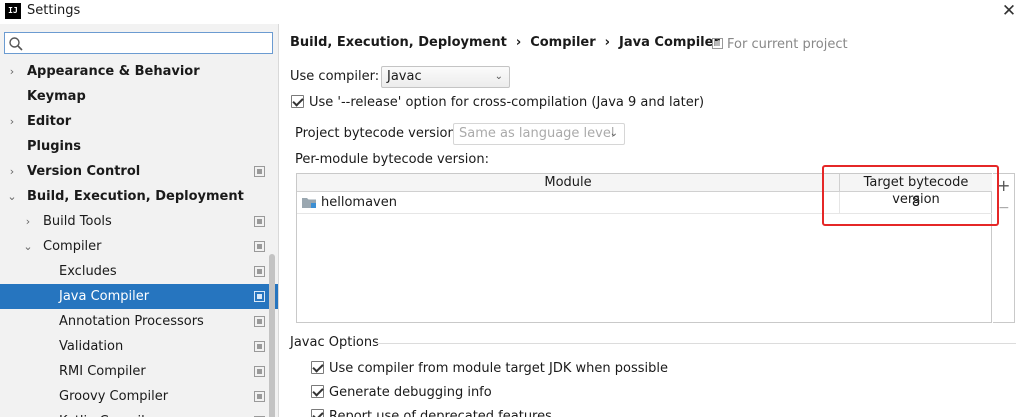 This screenshot has width=1027, height=417. What do you see at coordinates (404, 76) in the screenshot?
I see `use-compiler-value: Javac` at bounding box center [404, 76].